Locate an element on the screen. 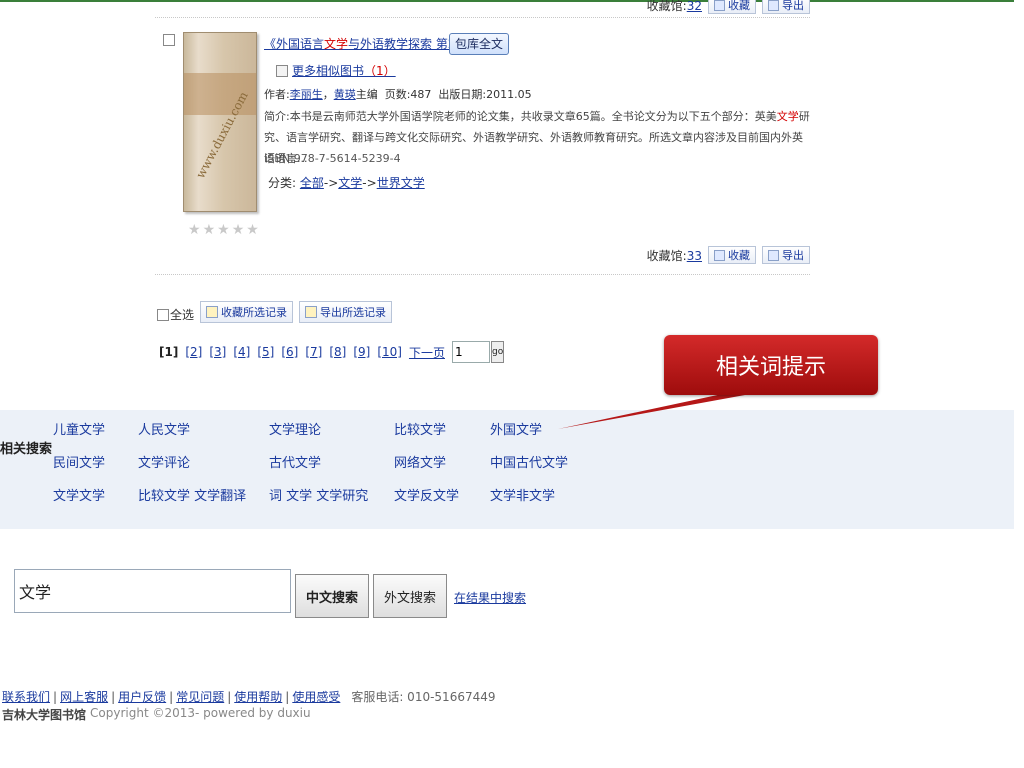  related-term: 文学反文学 is located at coordinates (426, 494).